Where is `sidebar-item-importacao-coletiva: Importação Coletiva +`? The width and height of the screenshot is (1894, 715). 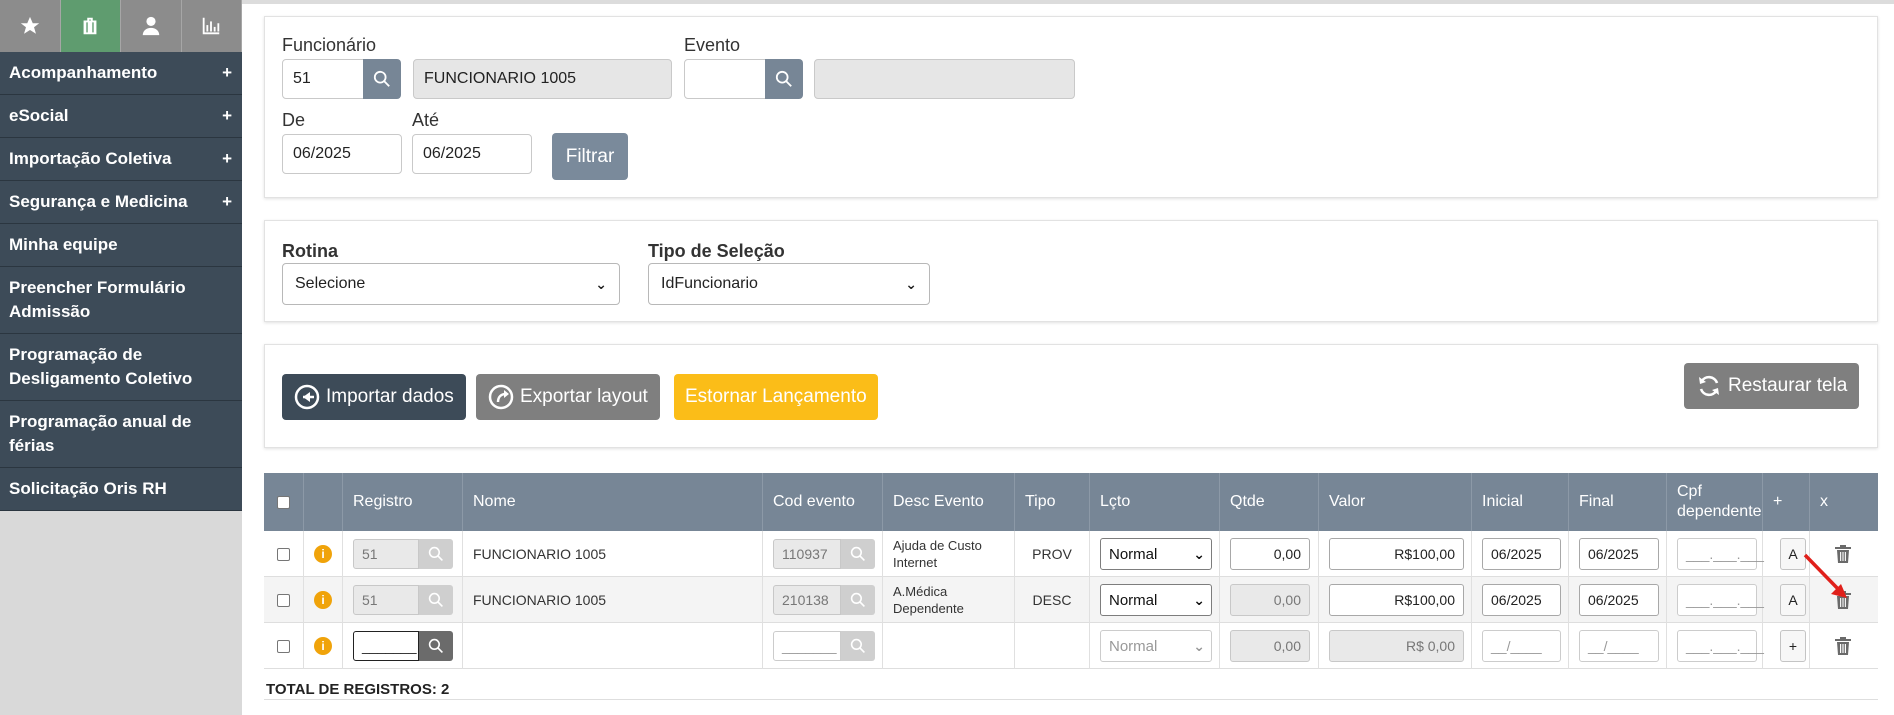
sidebar-item-importacao-coletiva: Importação Coletiva + is located at coordinates (121, 159).